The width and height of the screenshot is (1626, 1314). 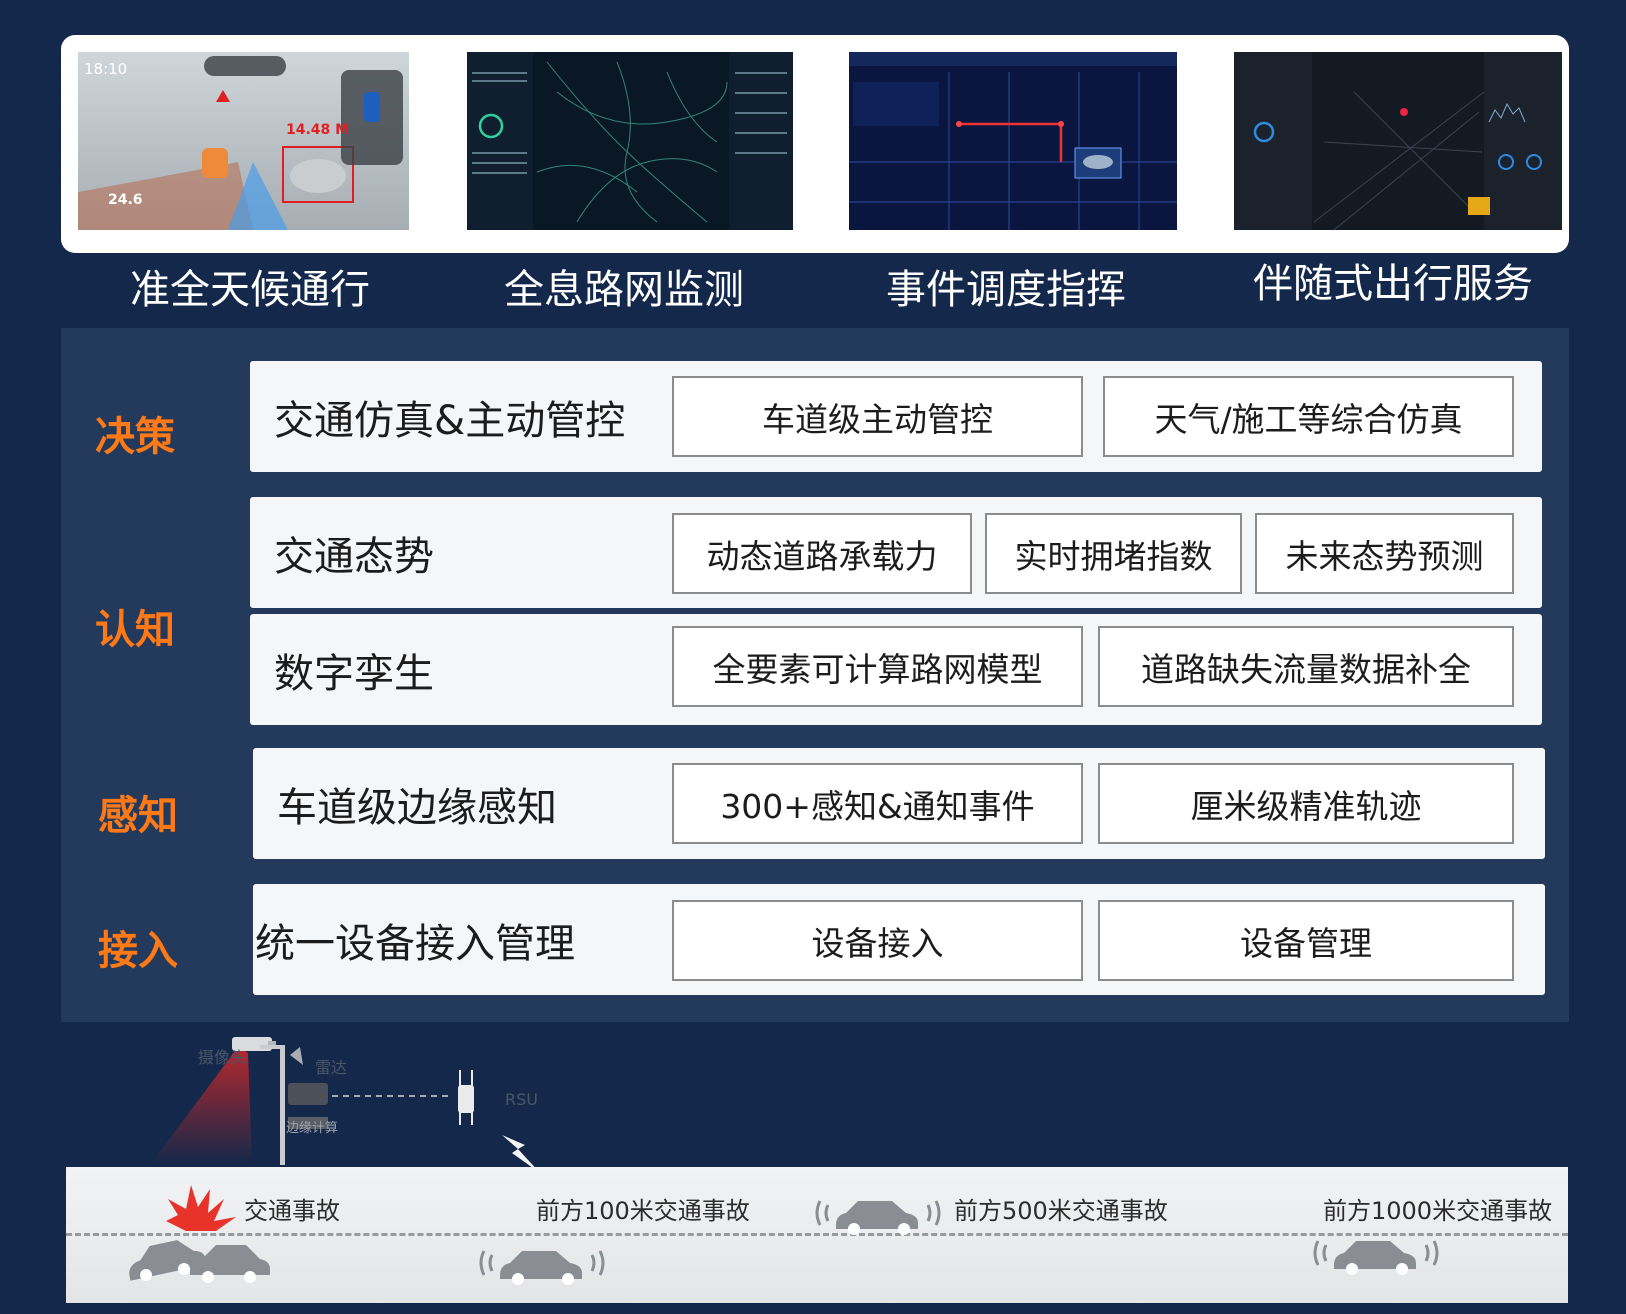 I want to click on row-title: 车道级边缘感知, so click(x=417, y=807).